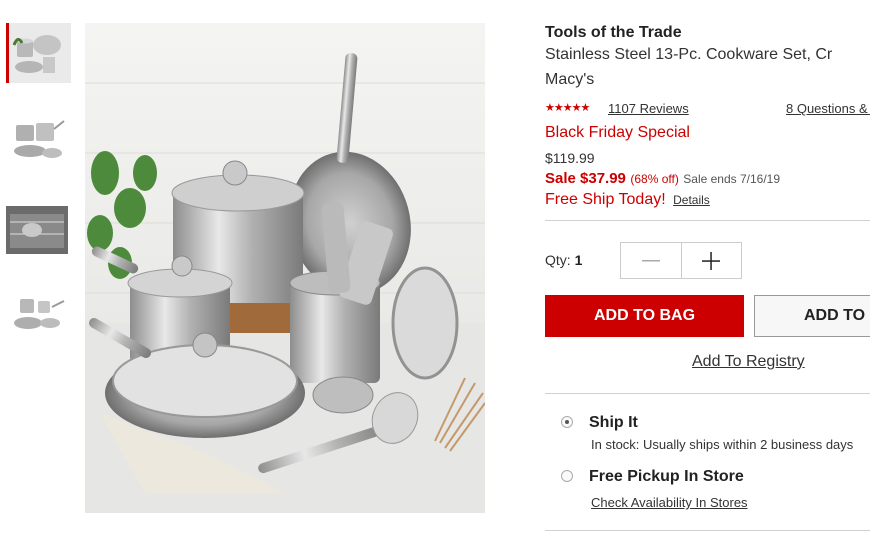 This screenshot has height=534, width=870. I want to click on product-title-continued: Macy's, so click(570, 79).